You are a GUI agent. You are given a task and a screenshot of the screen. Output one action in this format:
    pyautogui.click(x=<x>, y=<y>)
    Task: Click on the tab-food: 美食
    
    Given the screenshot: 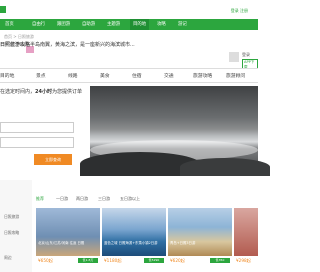 What is the action you would take?
    pyautogui.click(x=105, y=75)
    